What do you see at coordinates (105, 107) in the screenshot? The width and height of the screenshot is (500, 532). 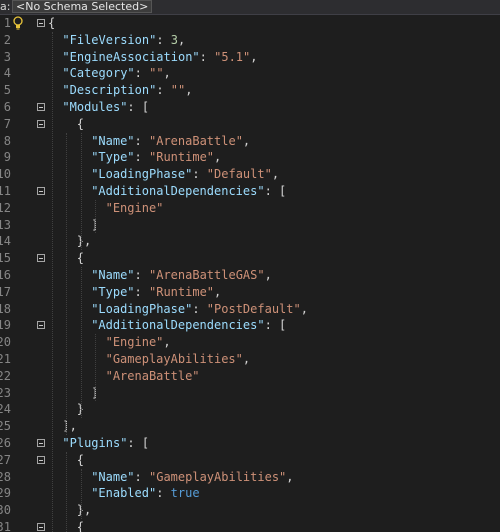 I see `code-line: "Modules": [` at bounding box center [105, 107].